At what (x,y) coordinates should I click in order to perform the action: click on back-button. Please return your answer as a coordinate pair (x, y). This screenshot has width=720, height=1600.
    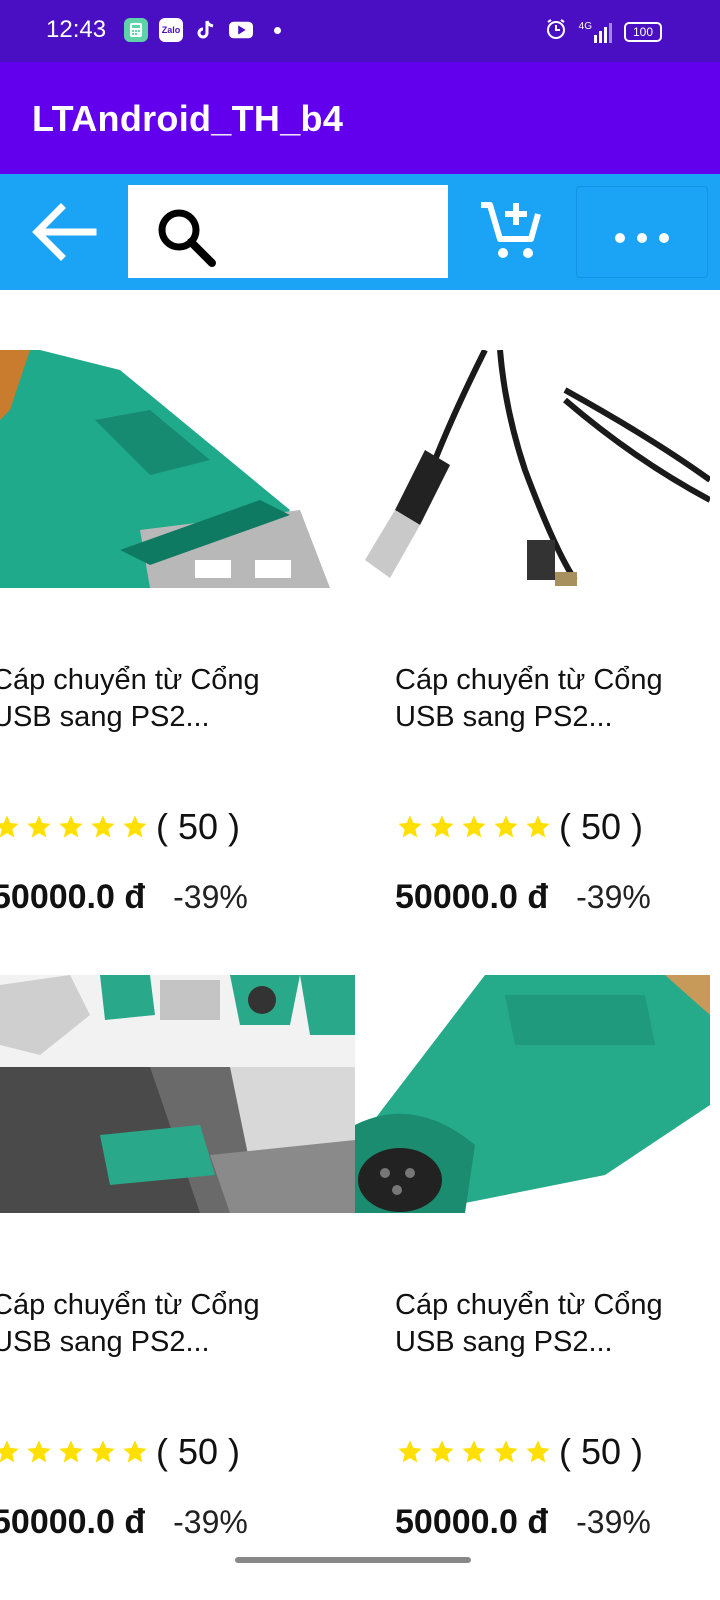
    Looking at the image, I should click on (64, 232).